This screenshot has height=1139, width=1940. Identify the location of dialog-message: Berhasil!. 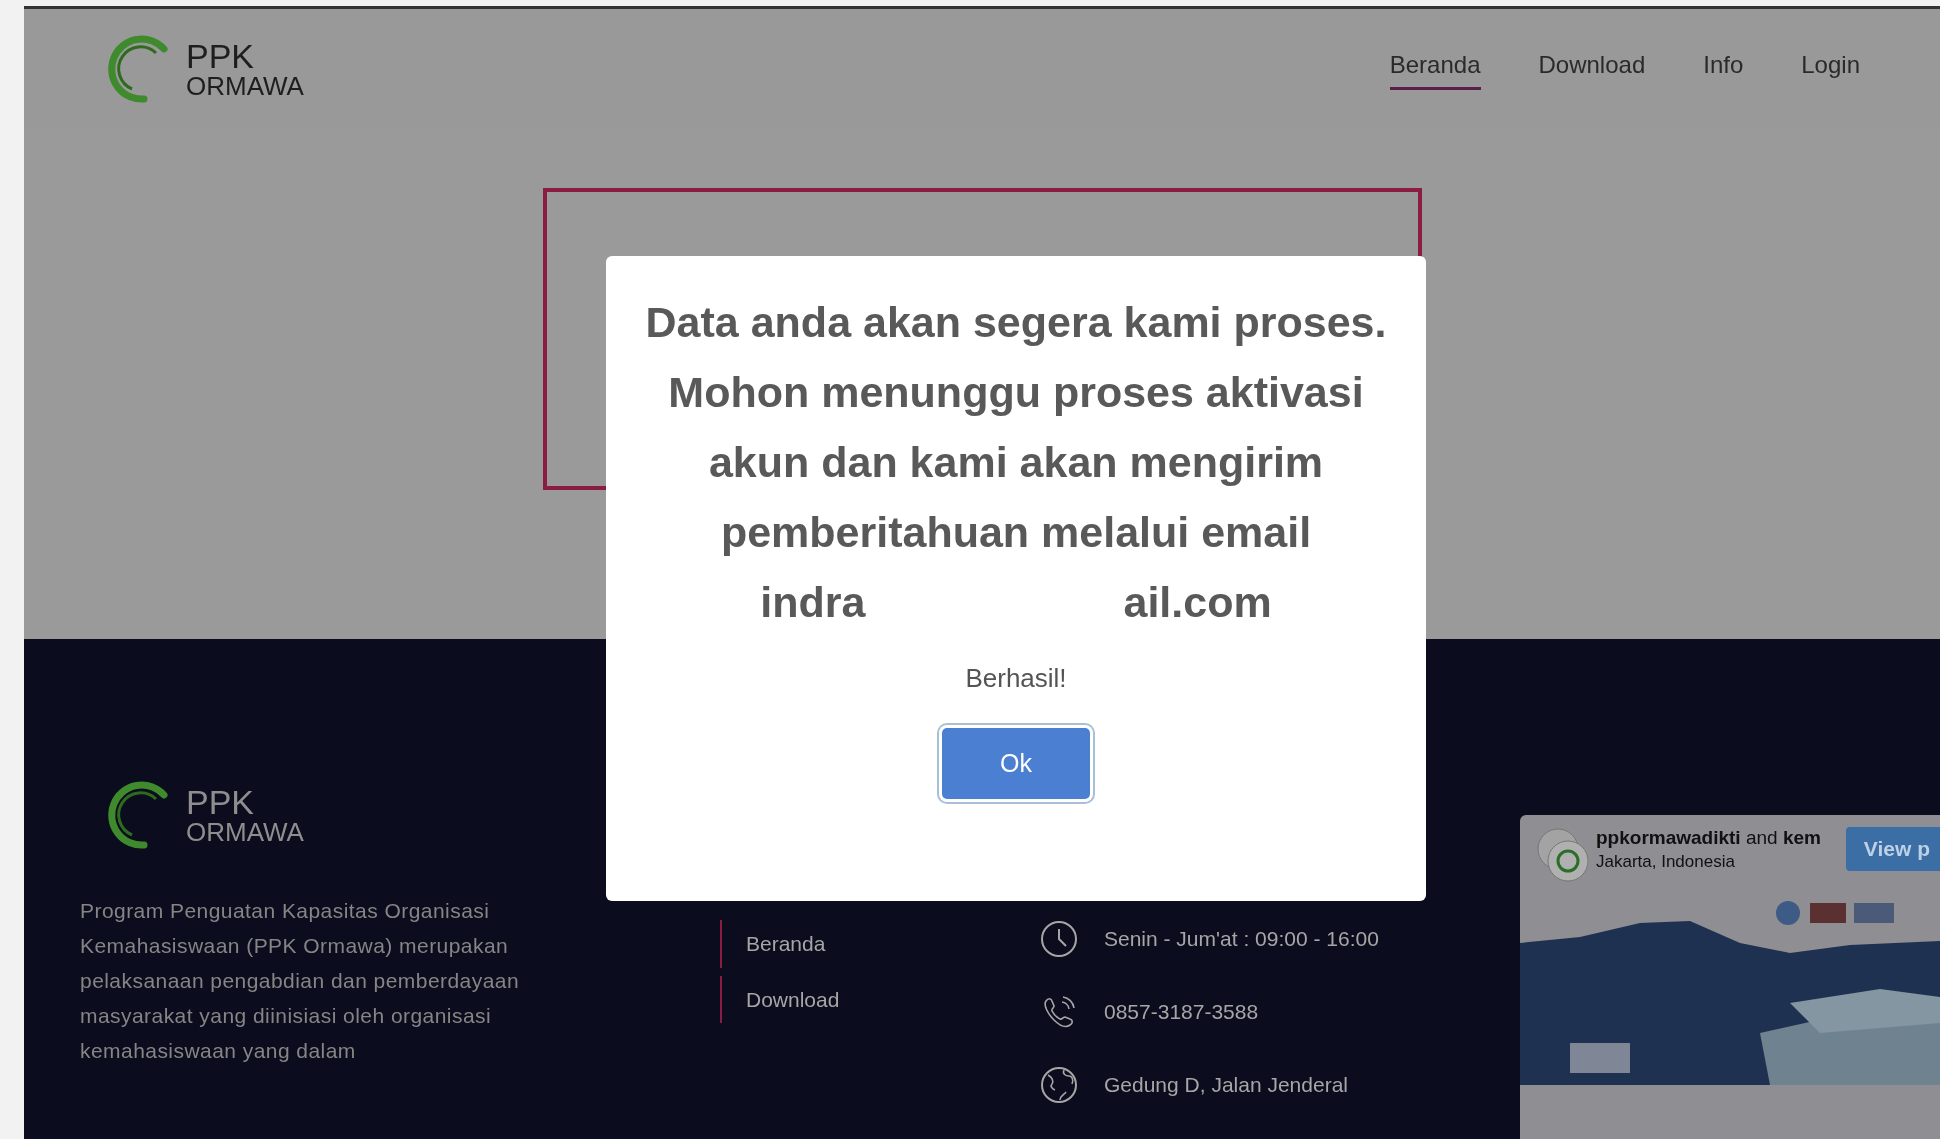
(1016, 678).